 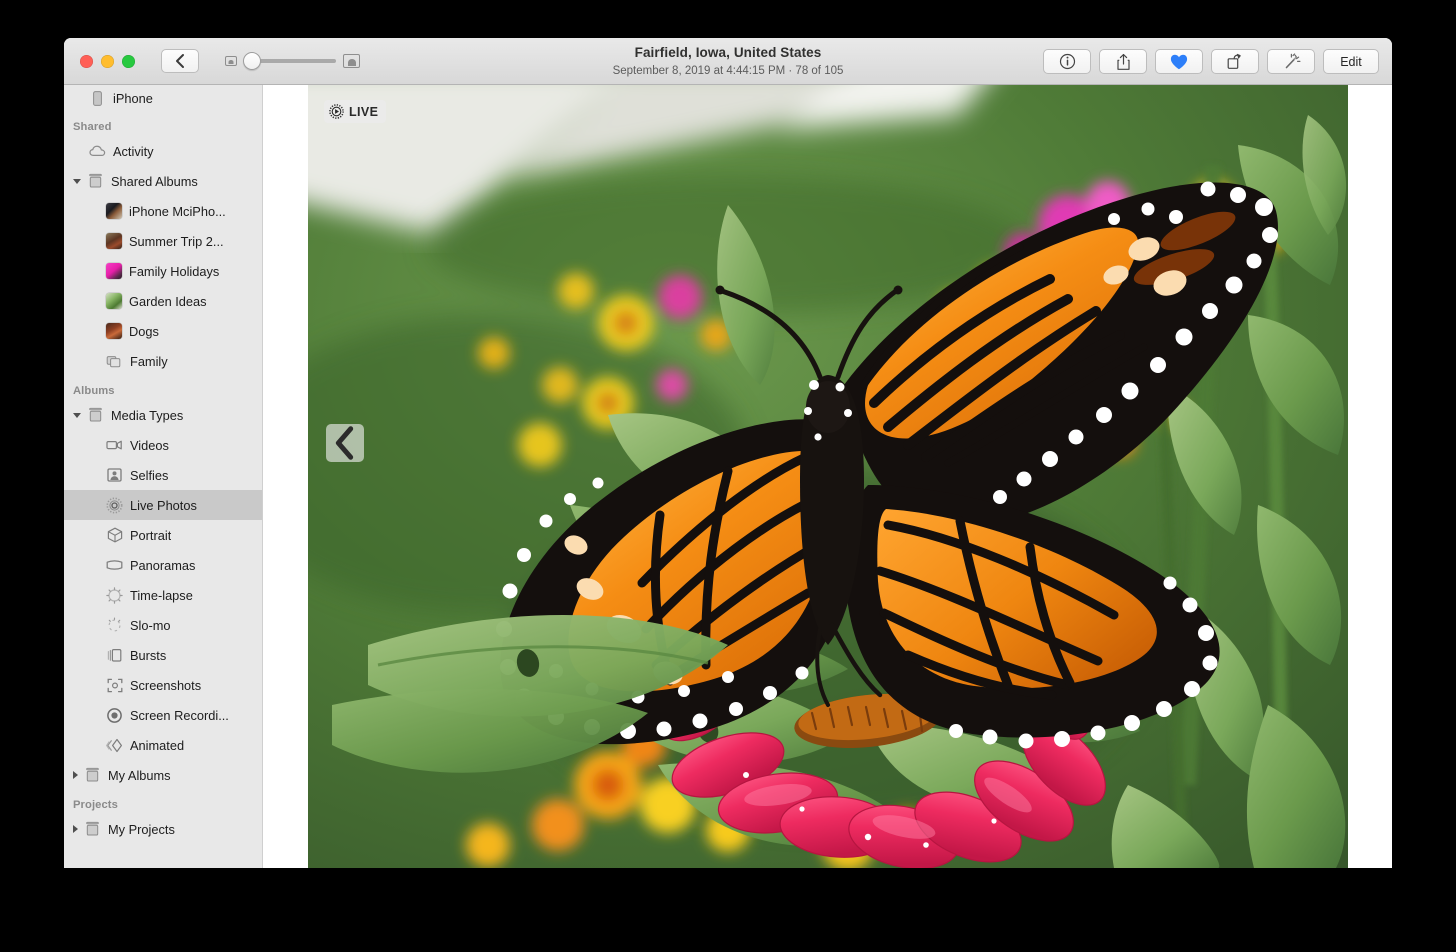 What do you see at coordinates (364, 111) in the screenshot?
I see `live-photo-badge-label: LIVE` at bounding box center [364, 111].